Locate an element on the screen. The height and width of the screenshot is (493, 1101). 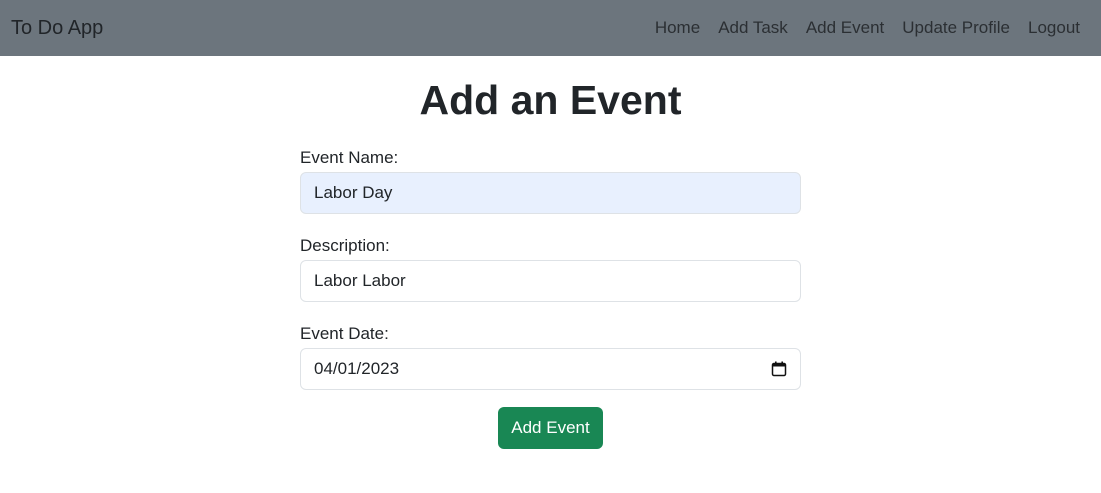
event-date-group: Event Date: 04/01/2023 is located at coordinates (550, 357).